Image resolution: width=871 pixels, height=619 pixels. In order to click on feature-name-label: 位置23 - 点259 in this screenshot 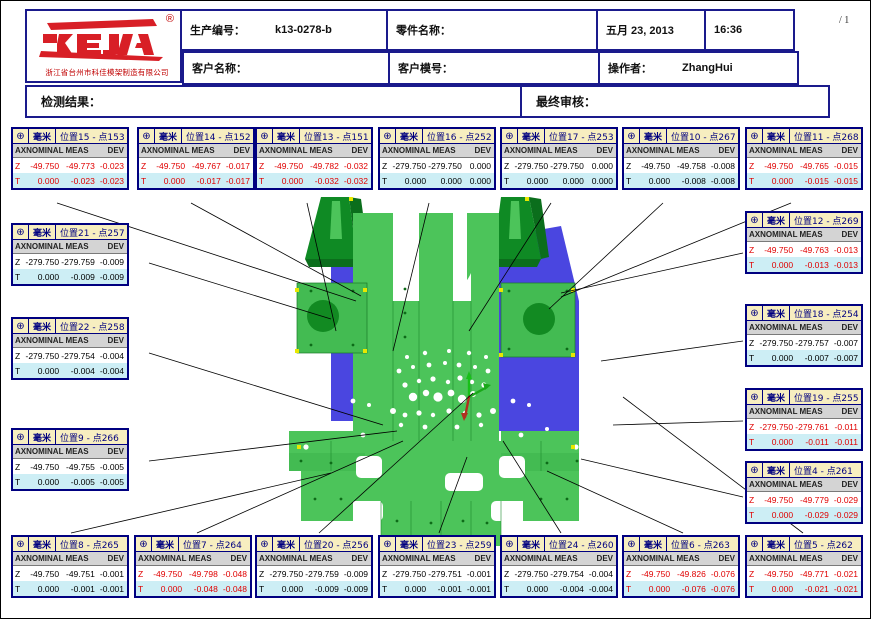, I will do `click(459, 545)`.